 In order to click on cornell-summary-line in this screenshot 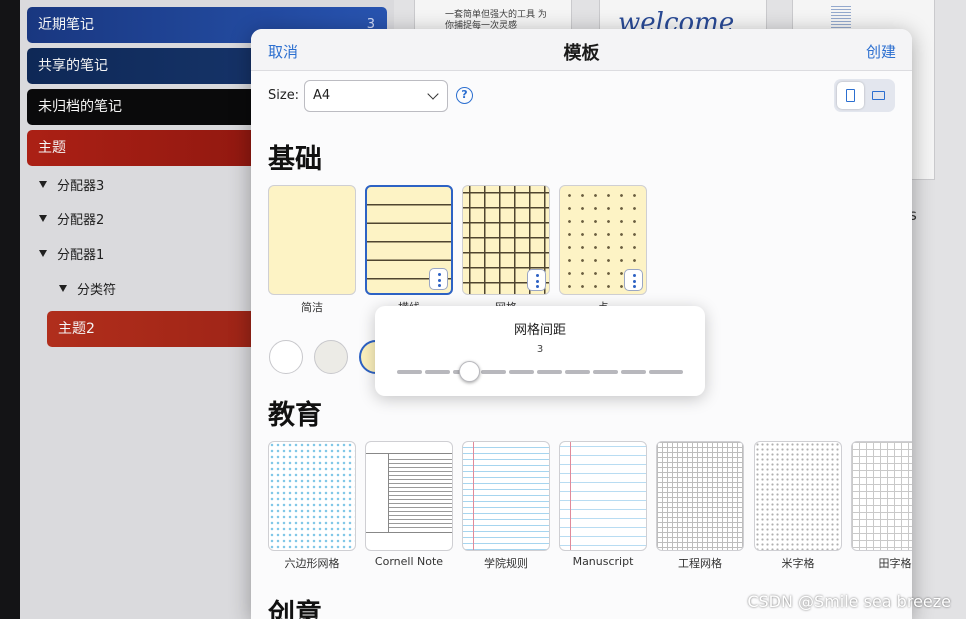, I will do `click(409, 532)`.